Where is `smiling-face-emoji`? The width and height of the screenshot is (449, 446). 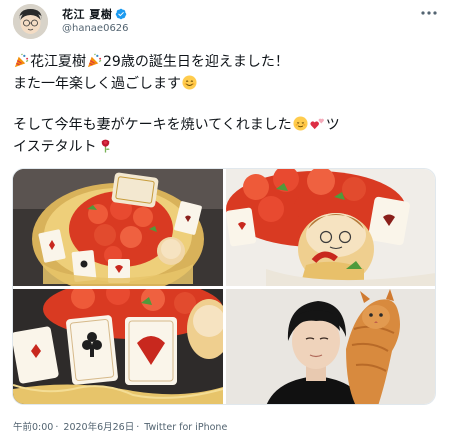
smiling-face-emoji is located at coordinates (189, 82).